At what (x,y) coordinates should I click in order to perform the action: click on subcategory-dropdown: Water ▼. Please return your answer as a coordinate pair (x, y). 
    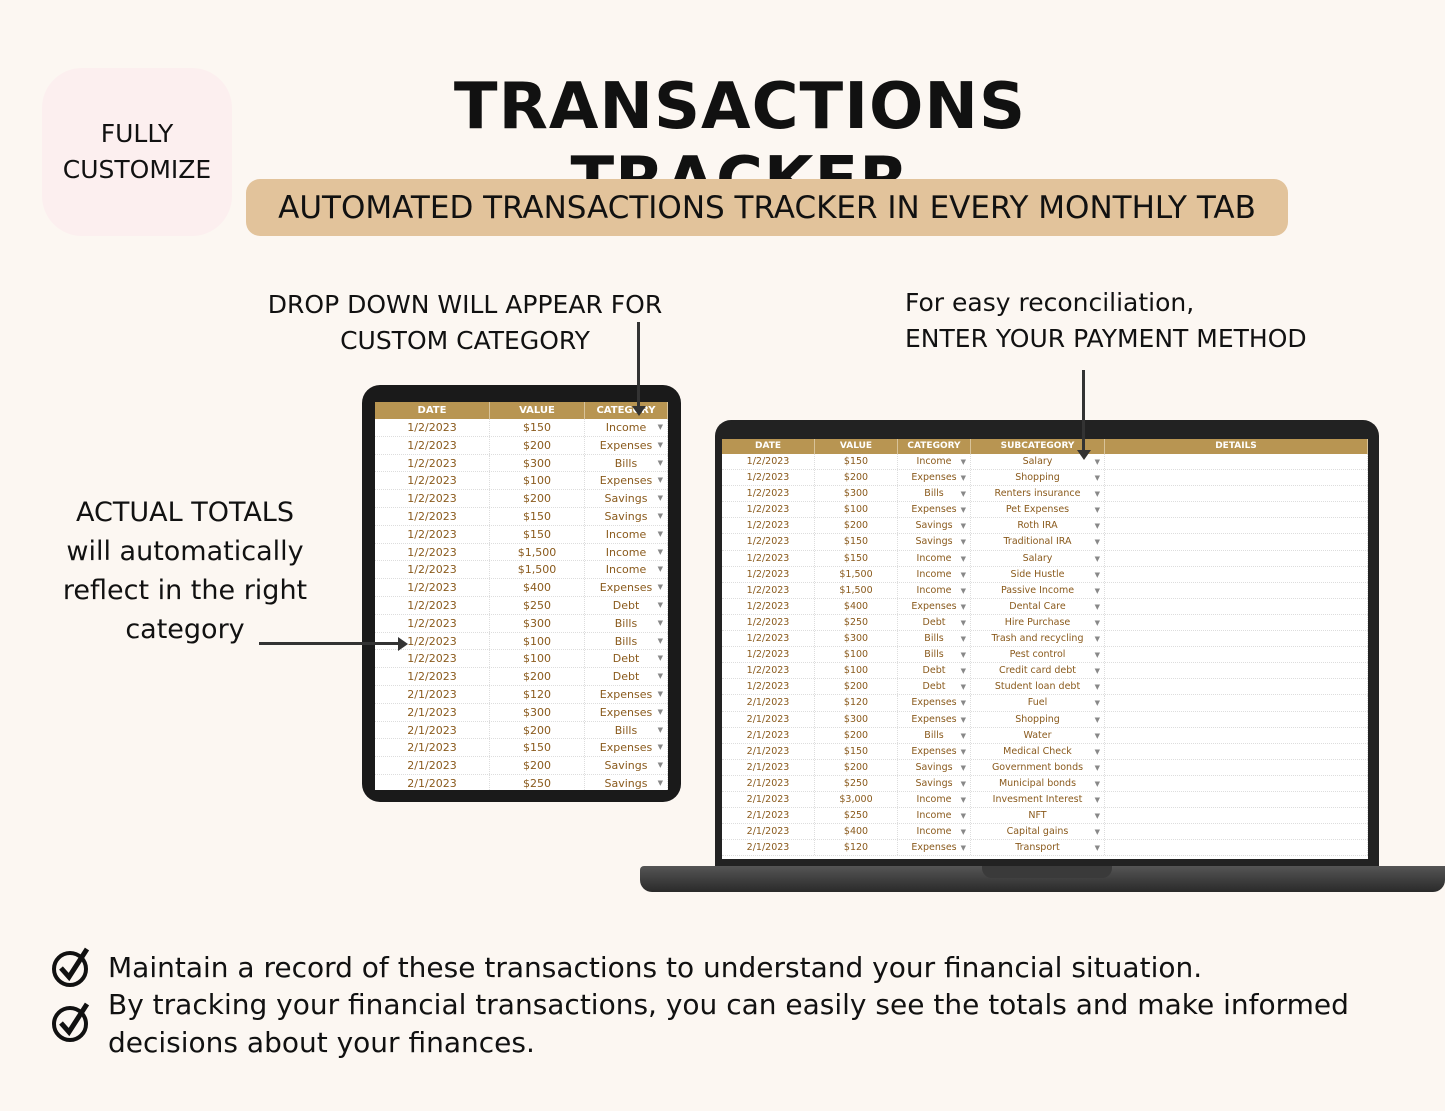
    Looking at the image, I should click on (1038, 735).